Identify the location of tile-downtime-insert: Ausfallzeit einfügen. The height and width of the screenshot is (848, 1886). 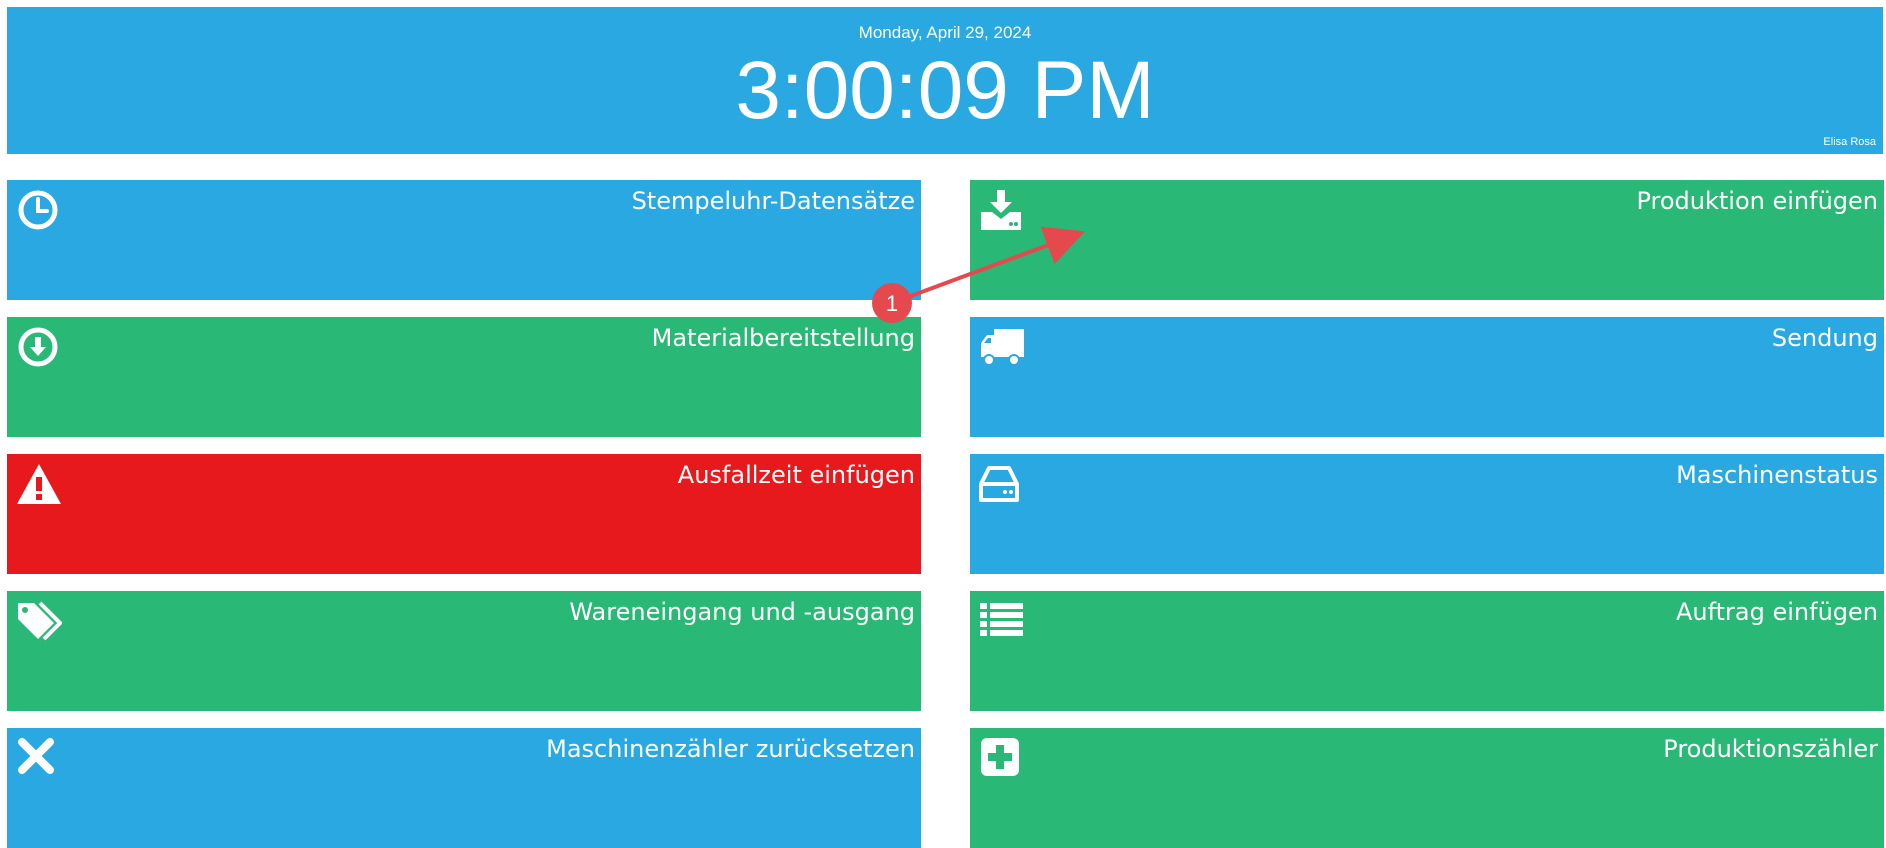
(464, 514).